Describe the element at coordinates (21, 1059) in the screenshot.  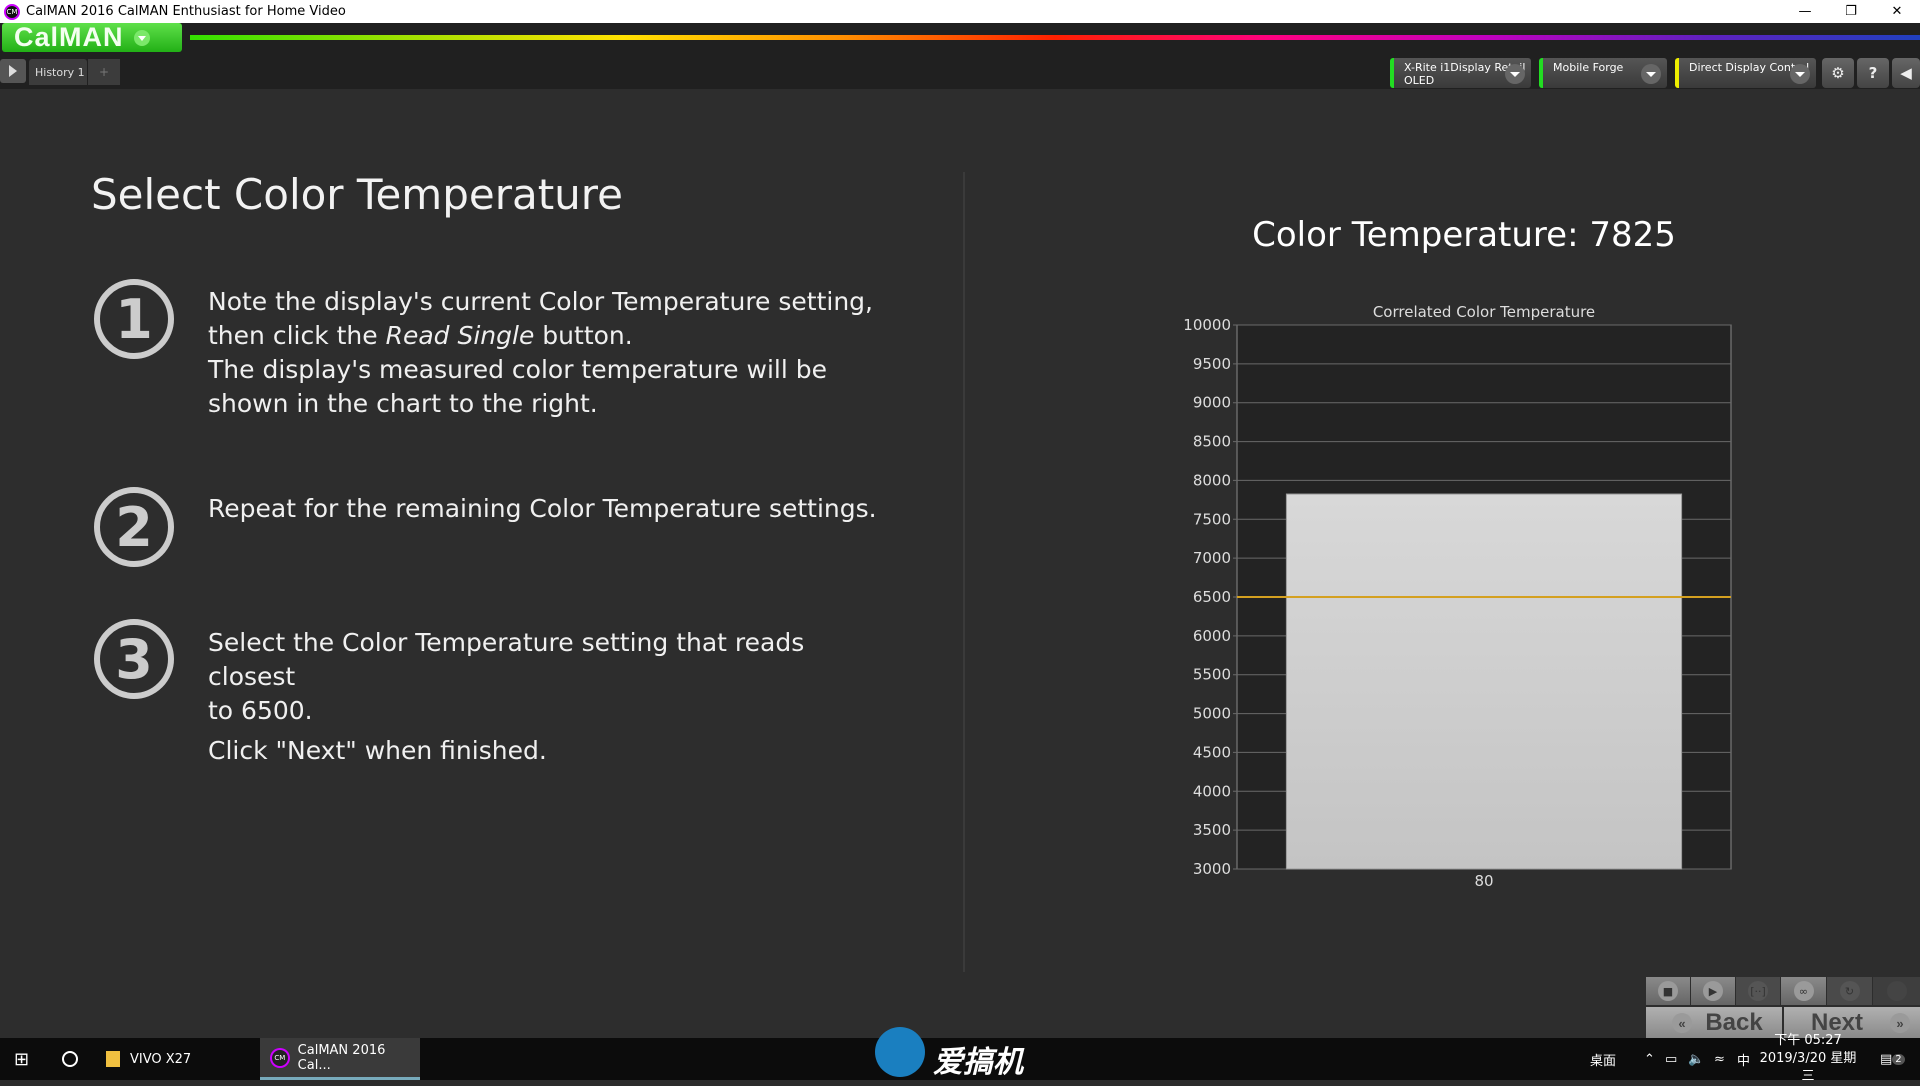
I see `windows-start-icon: ⊞` at that location.